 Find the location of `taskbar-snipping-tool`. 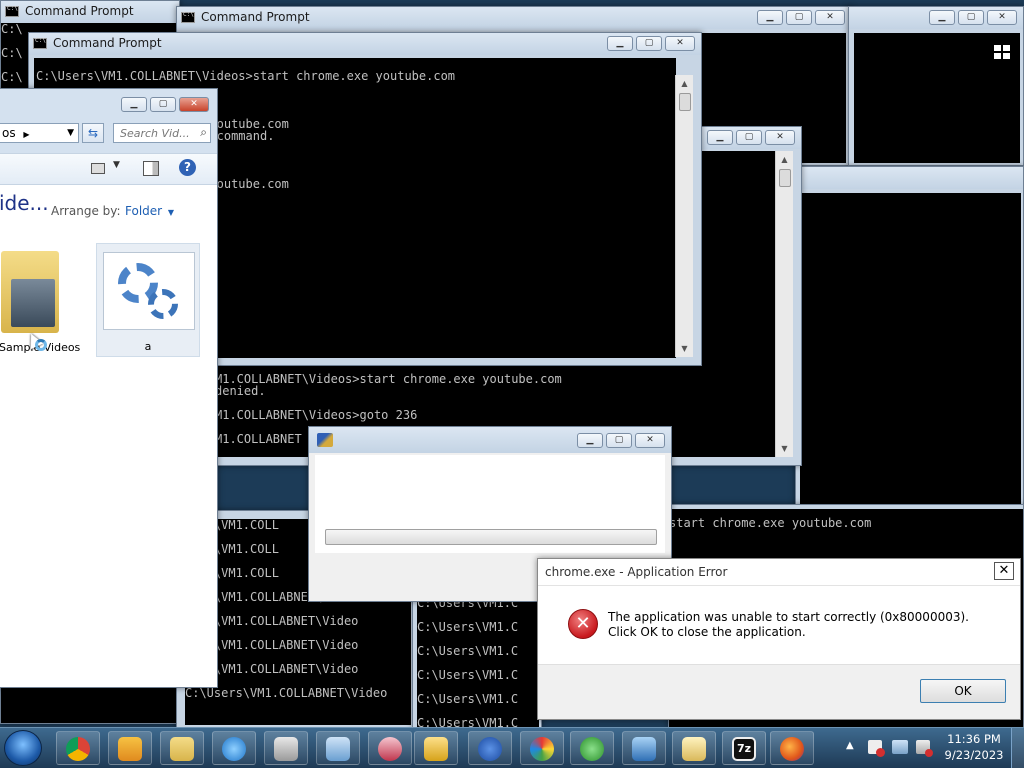

taskbar-snipping-tool is located at coordinates (390, 748).